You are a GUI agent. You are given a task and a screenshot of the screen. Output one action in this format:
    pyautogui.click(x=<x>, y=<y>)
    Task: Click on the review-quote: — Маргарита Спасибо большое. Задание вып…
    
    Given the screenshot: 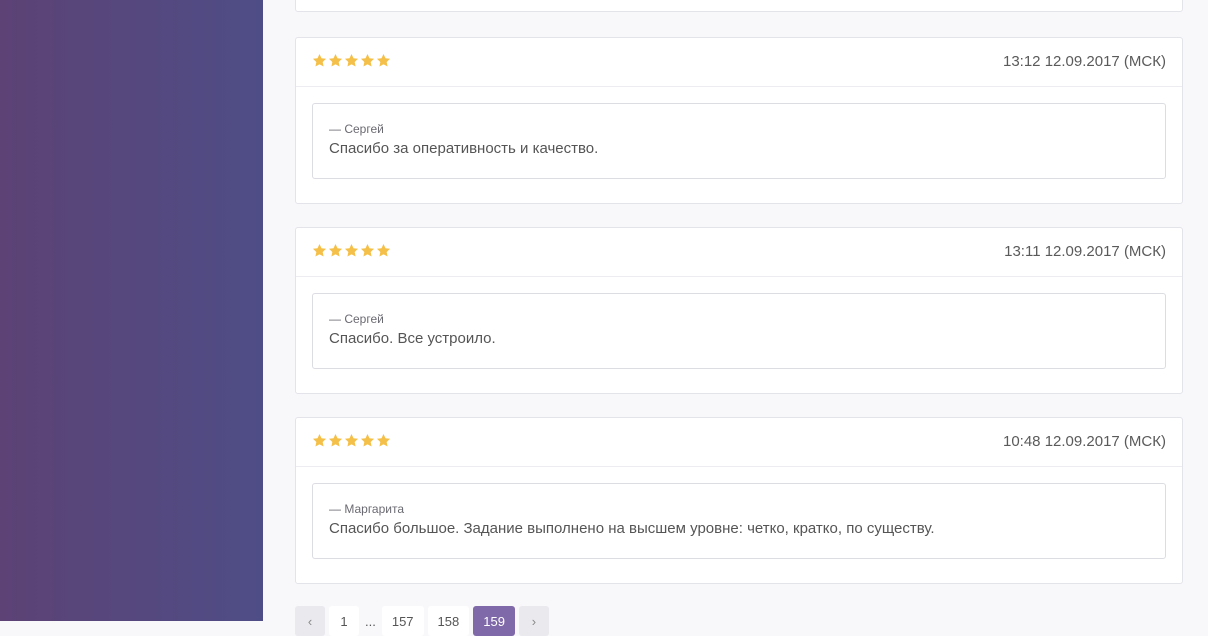 What is the action you would take?
    pyautogui.click(x=739, y=521)
    